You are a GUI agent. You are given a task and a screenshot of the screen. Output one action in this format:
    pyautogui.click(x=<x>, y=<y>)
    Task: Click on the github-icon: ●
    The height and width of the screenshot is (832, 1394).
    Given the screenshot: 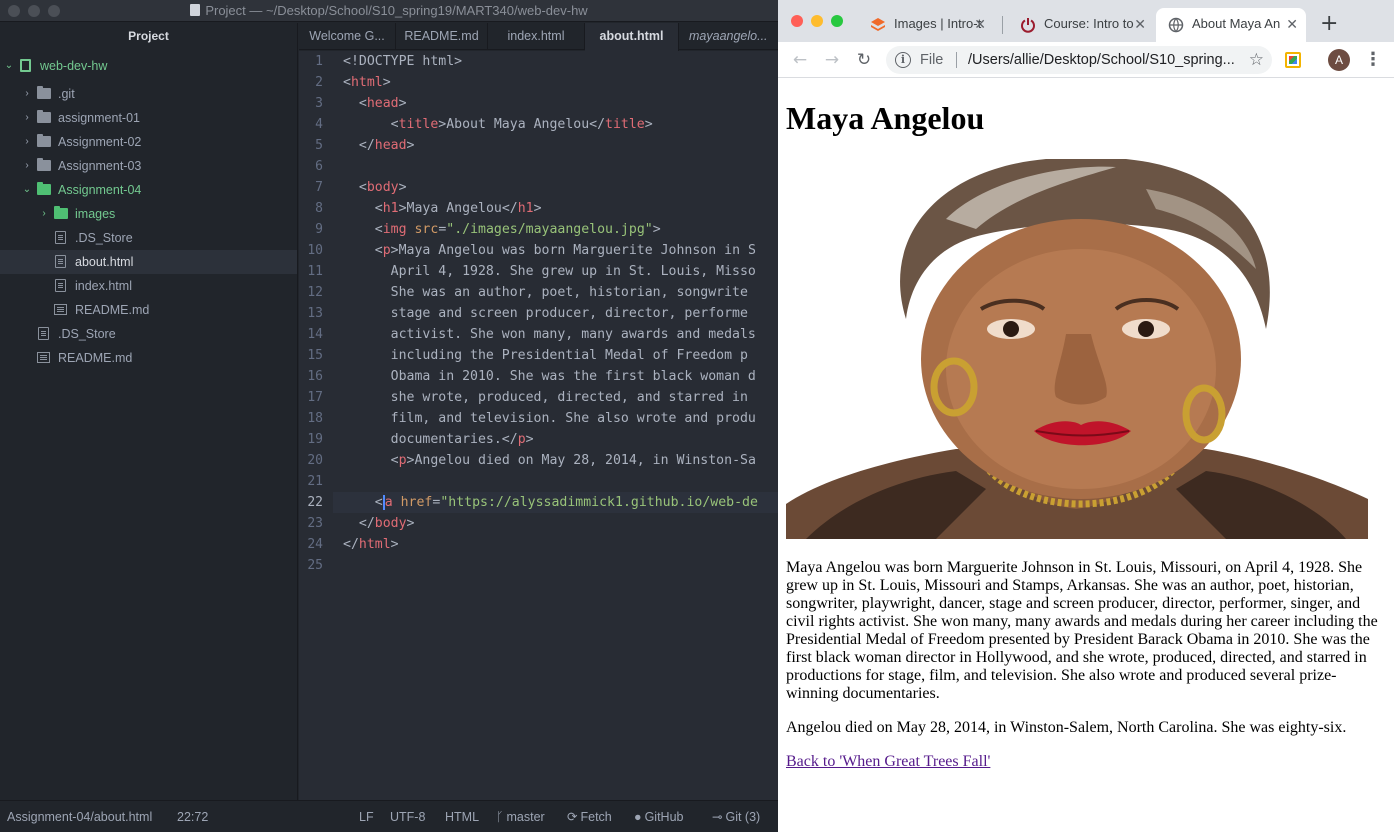 What is the action you would take?
    pyautogui.click(x=638, y=817)
    